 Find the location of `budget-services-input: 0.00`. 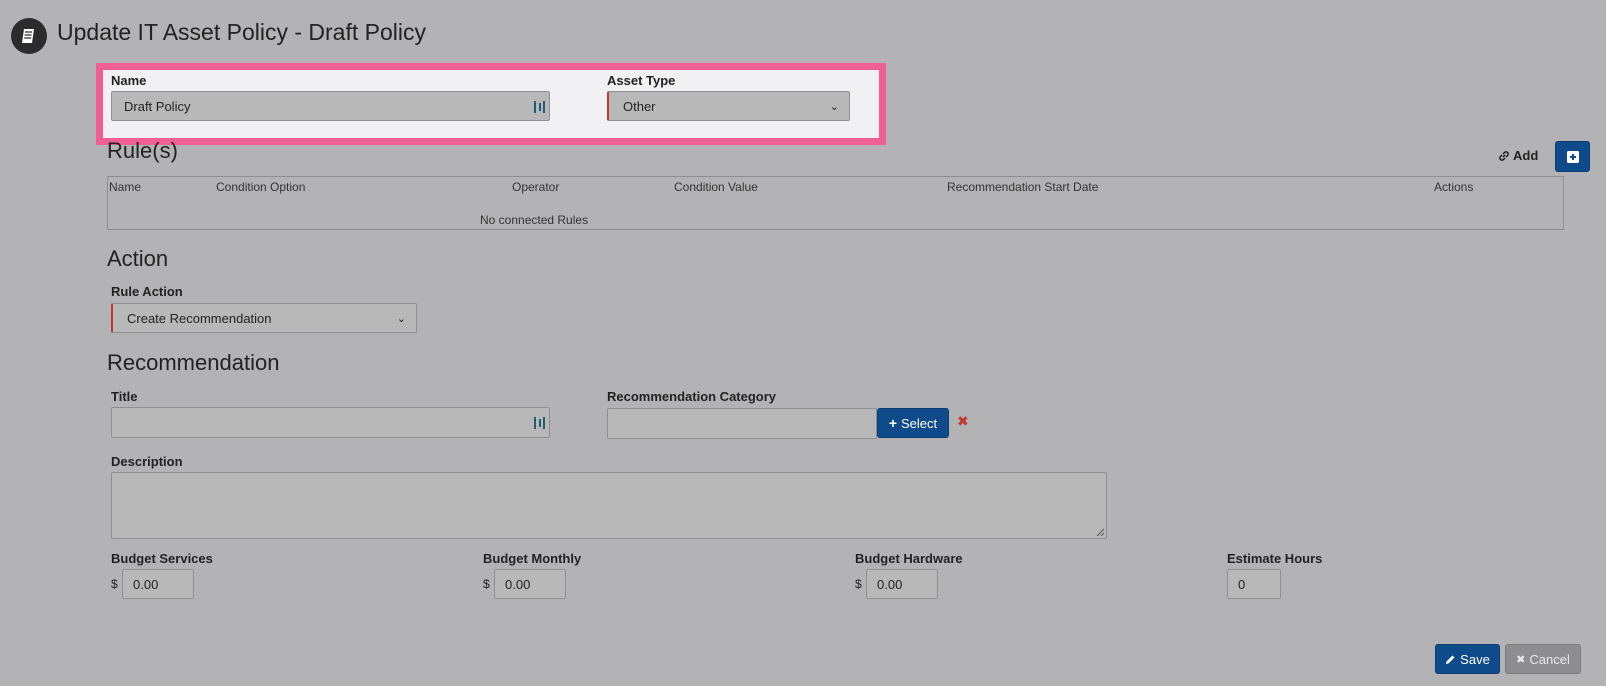

budget-services-input: 0.00 is located at coordinates (158, 584).